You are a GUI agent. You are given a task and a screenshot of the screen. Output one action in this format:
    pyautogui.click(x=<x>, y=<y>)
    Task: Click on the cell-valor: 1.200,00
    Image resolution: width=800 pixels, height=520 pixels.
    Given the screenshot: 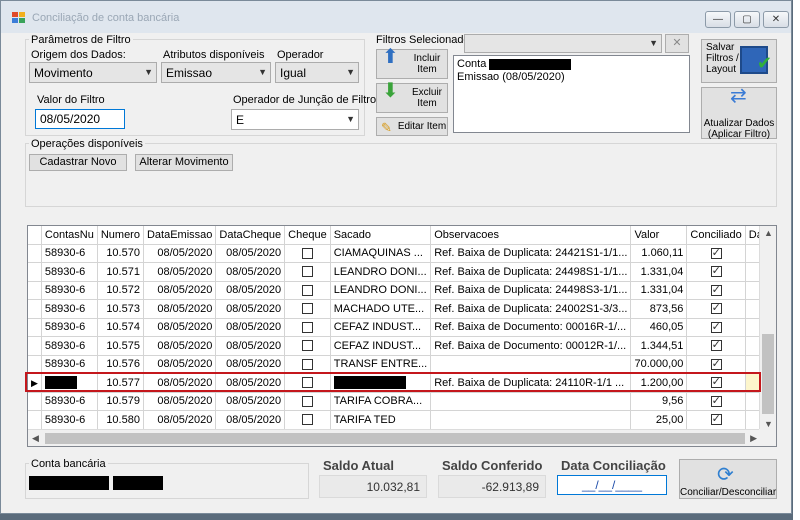 What is the action you would take?
    pyautogui.click(x=659, y=383)
    